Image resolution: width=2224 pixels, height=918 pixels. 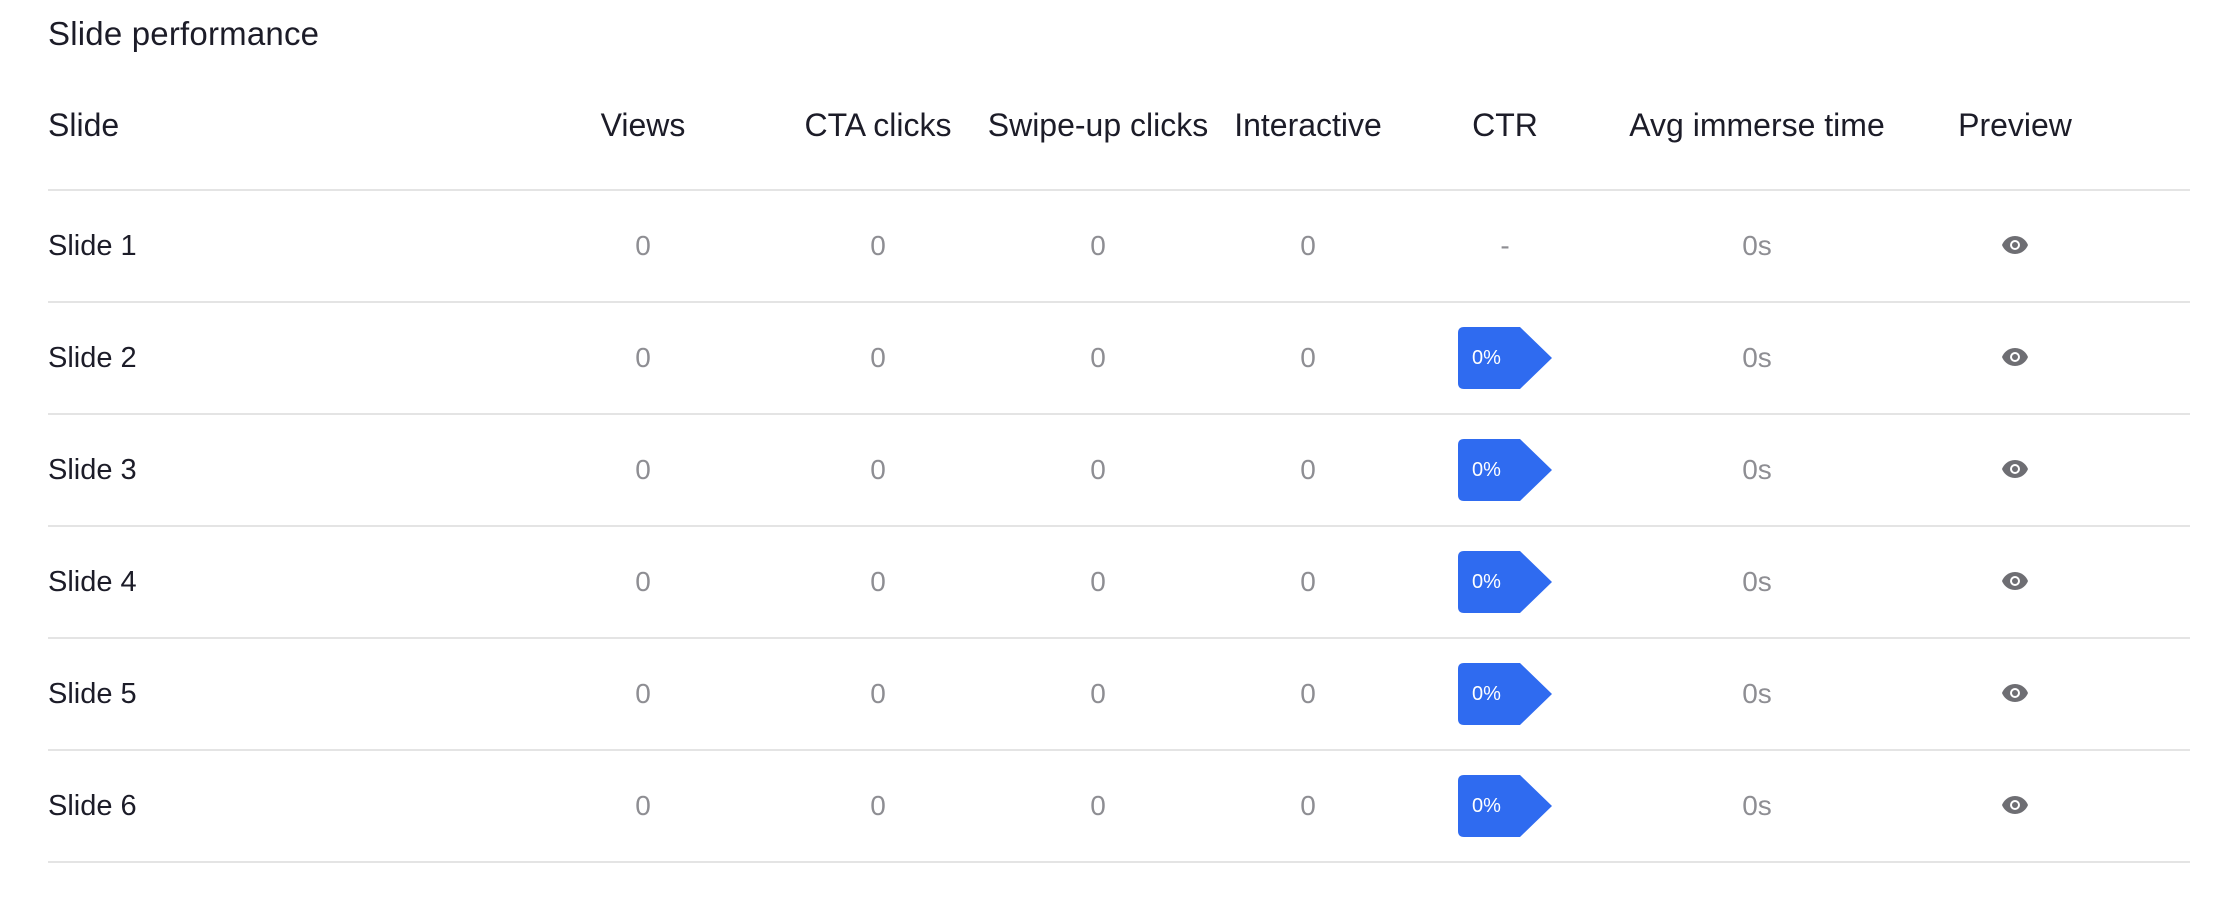 What do you see at coordinates (92, 581) in the screenshot?
I see `slide-name: Slide 4` at bounding box center [92, 581].